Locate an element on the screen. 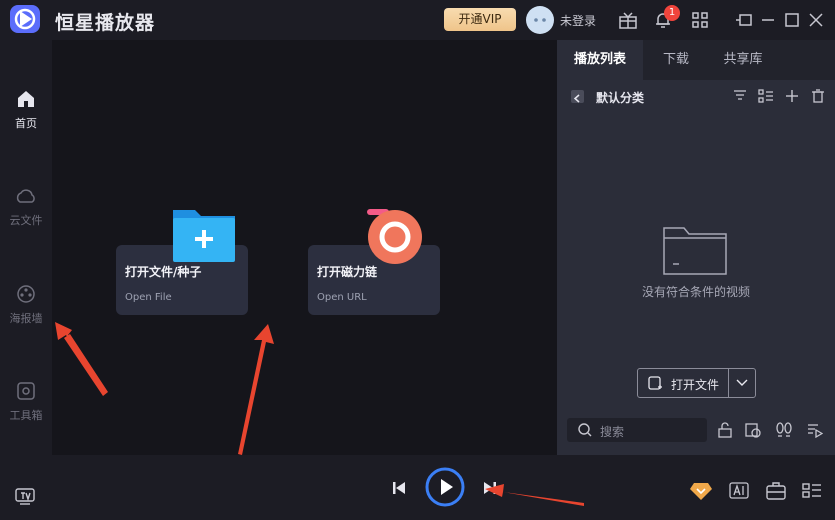 Image resolution: width=835 pixels, height=520 pixels. open-file-label: 打开文件 is located at coordinates (695, 385).